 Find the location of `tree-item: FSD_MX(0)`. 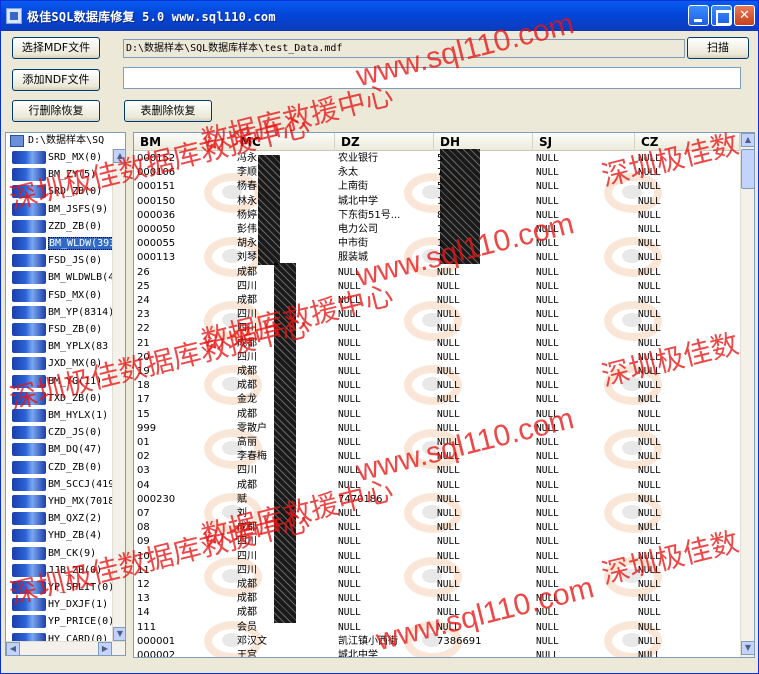

tree-item: FSD_MX(0) is located at coordinates (59, 295).